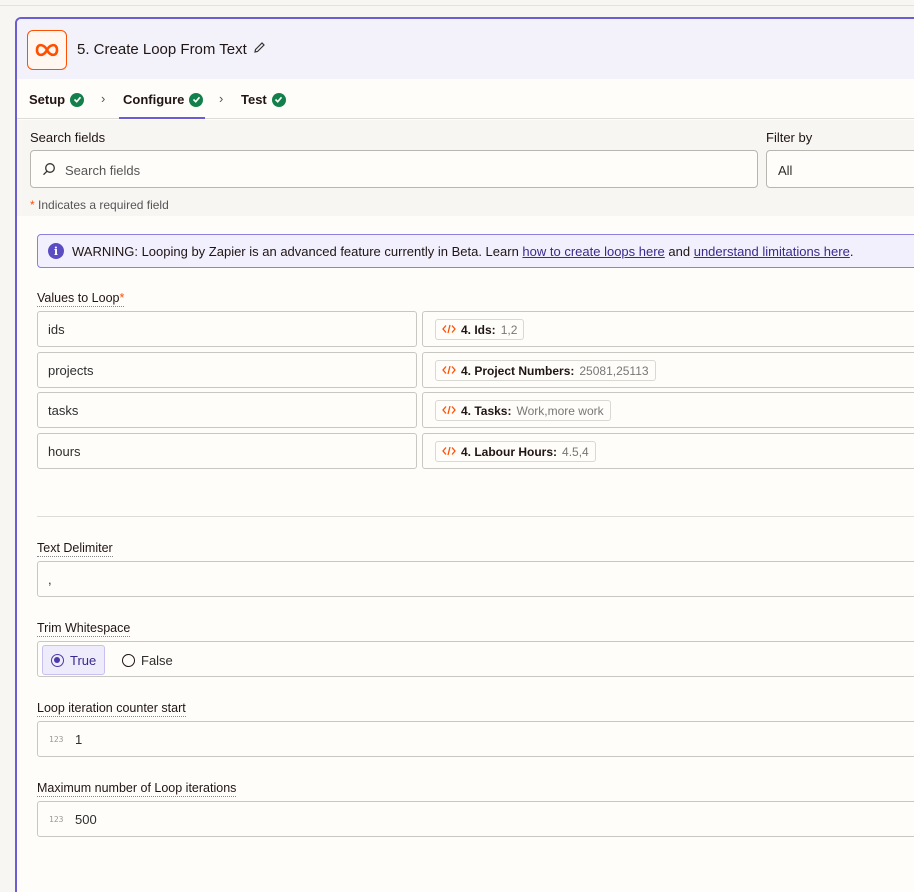 This screenshot has width=914, height=892. What do you see at coordinates (50, 579) in the screenshot?
I see `text-delimiter-value: ,` at bounding box center [50, 579].